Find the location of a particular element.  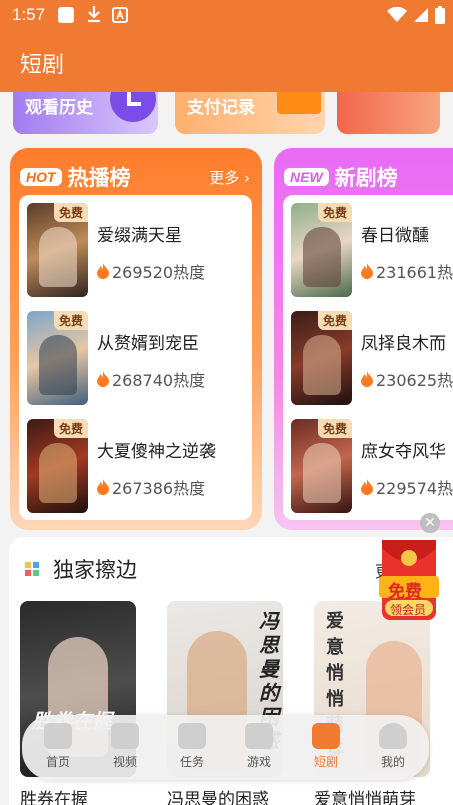

hot-rank-more-button: 更多 › is located at coordinates (229, 177).